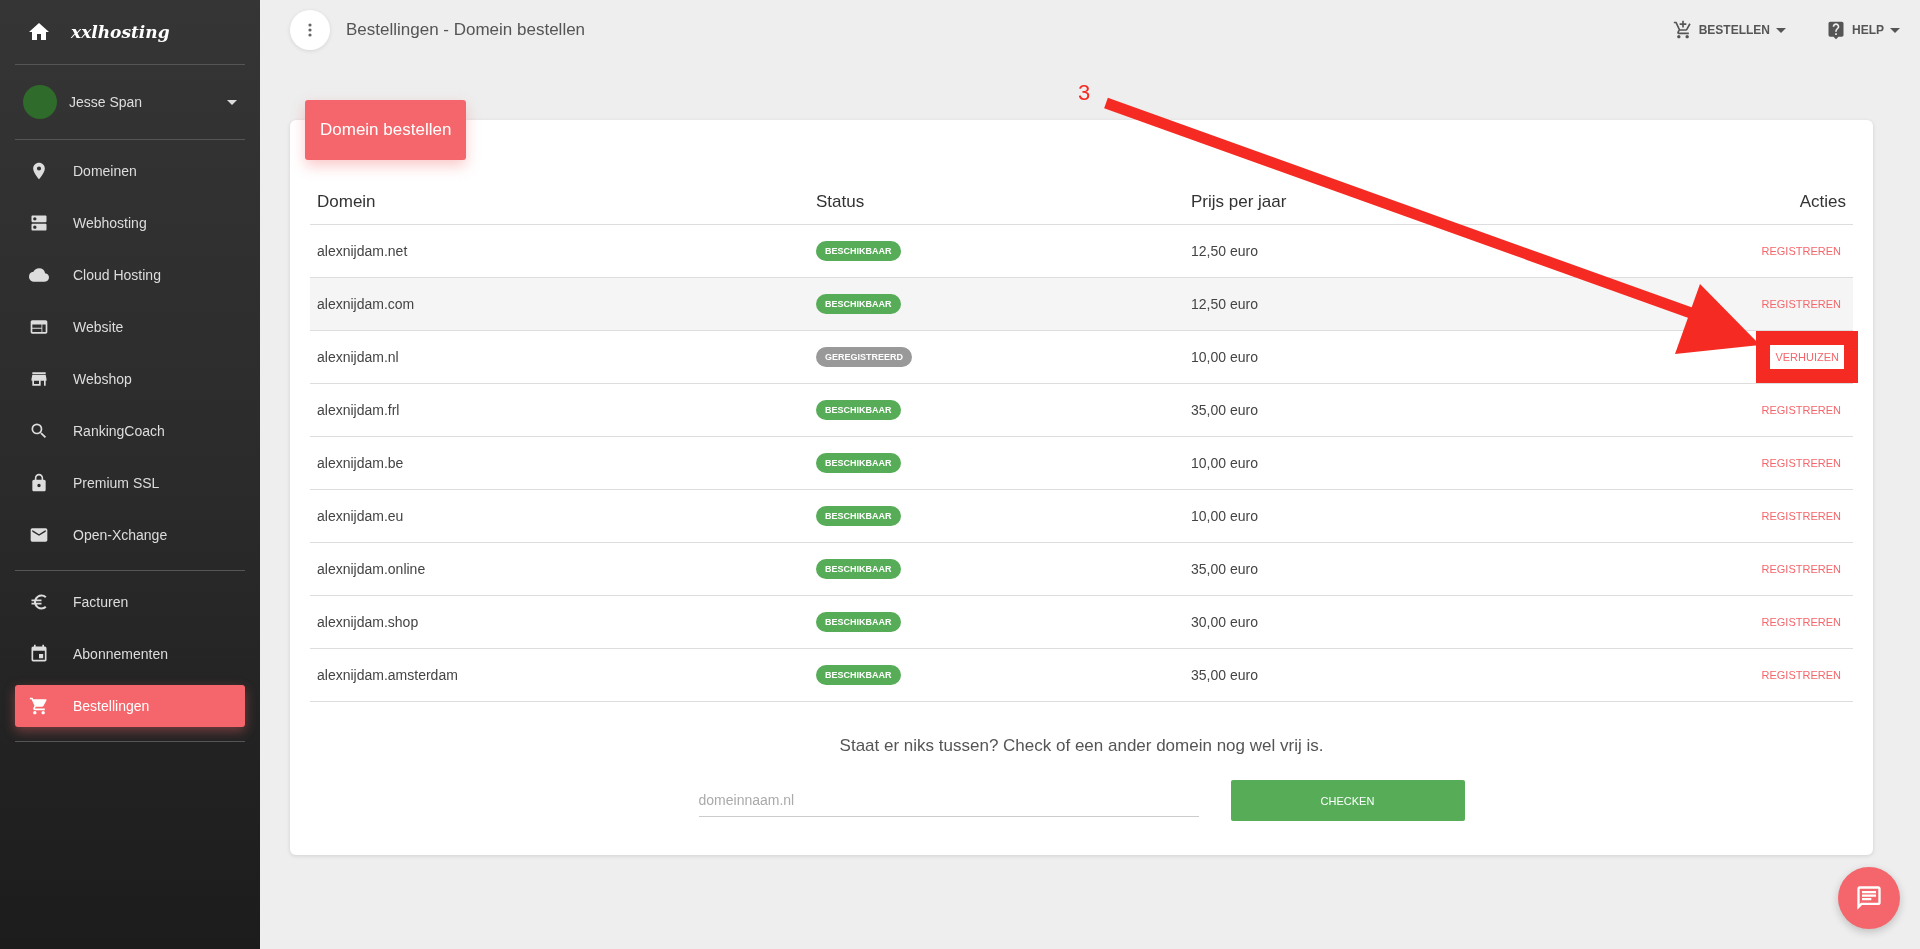  Describe the element at coordinates (359, 410) in the screenshot. I see `domain-cell-text: alexnijdam.frl` at that location.